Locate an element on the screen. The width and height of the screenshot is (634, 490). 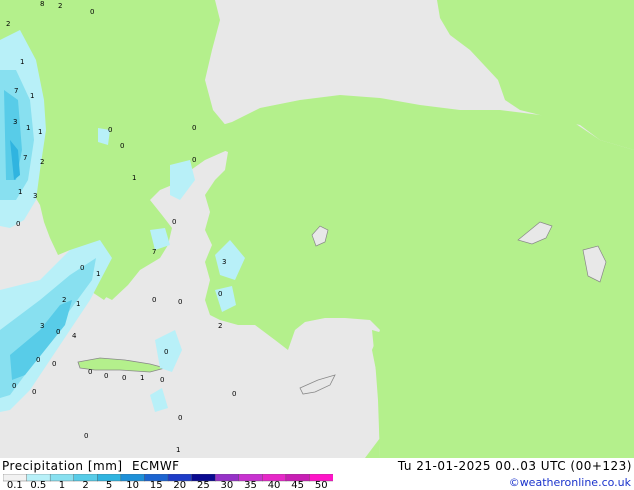
color-scale-ticks: 0.1 0.5 1 2 5 10 15 20 25 30 35 40 45 50 is located at coordinates (168, 482).